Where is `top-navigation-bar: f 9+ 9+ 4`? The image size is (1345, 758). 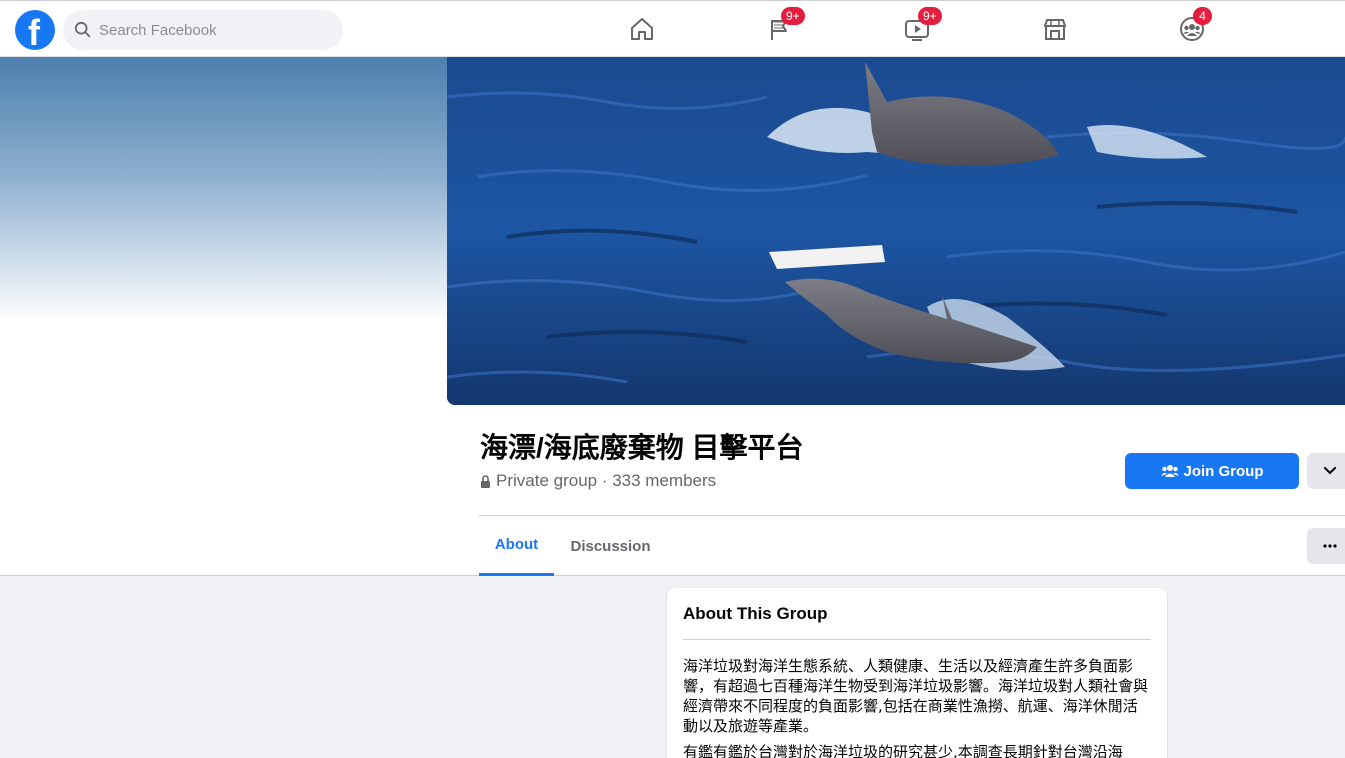
top-navigation-bar: f 9+ 9+ 4 is located at coordinates (672, 28).